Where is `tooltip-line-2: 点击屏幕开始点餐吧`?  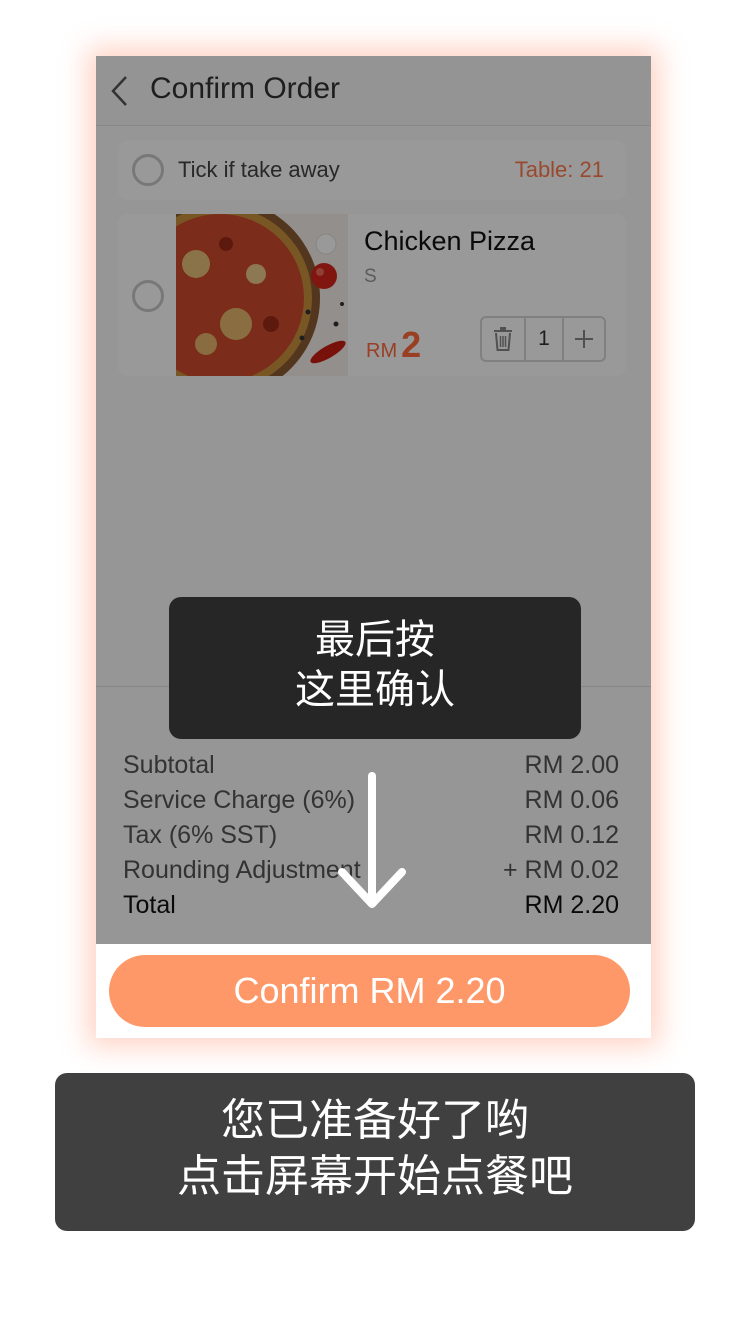 tooltip-line-2: 点击屏幕开始点餐吧 is located at coordinates (375, 1176).